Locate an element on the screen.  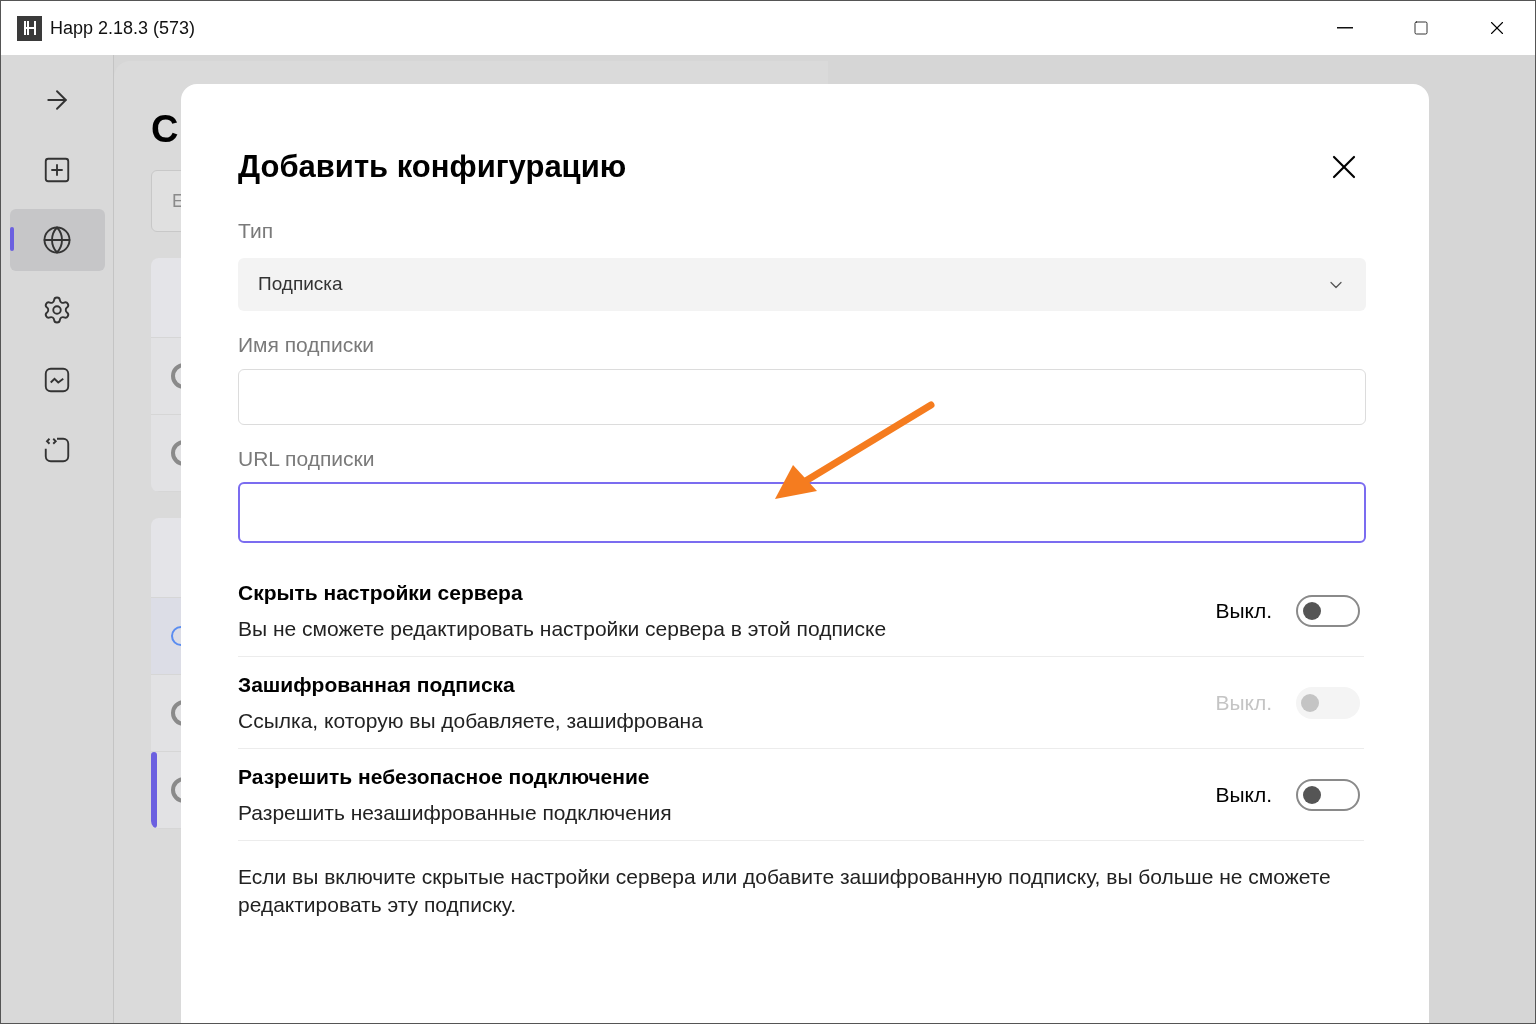
setting-title: Зашифрованная подписка is located at coordinates (377, 685).